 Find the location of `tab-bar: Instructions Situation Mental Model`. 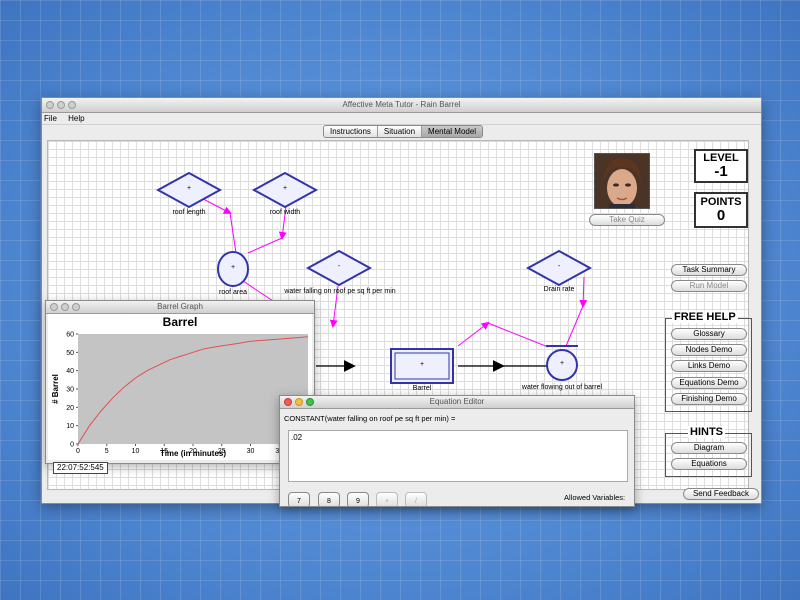

tab-bar: Instructions Situation Mental Model is located at coordinates (403, 131).